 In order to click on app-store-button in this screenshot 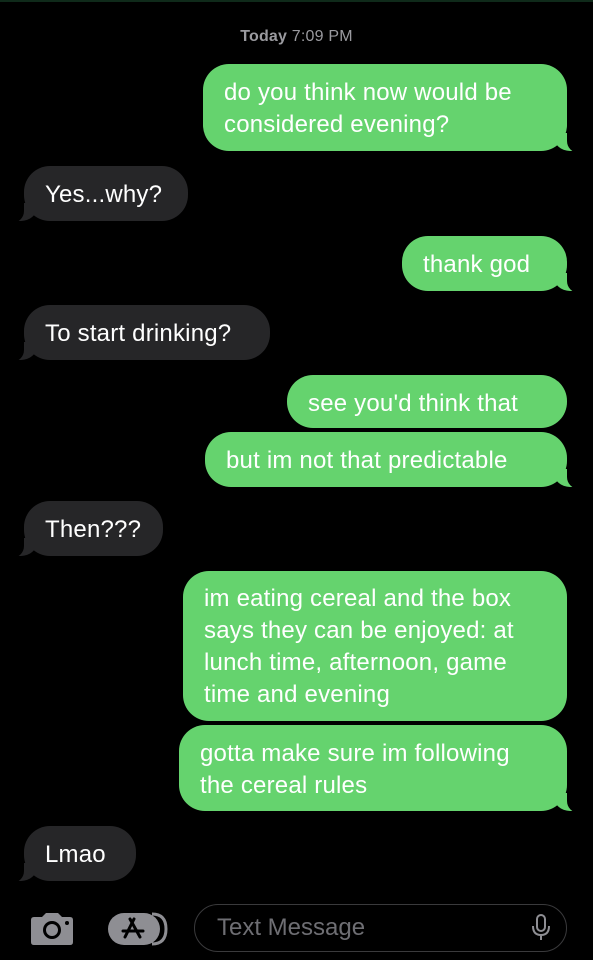, I will do `click(138, 929)`.